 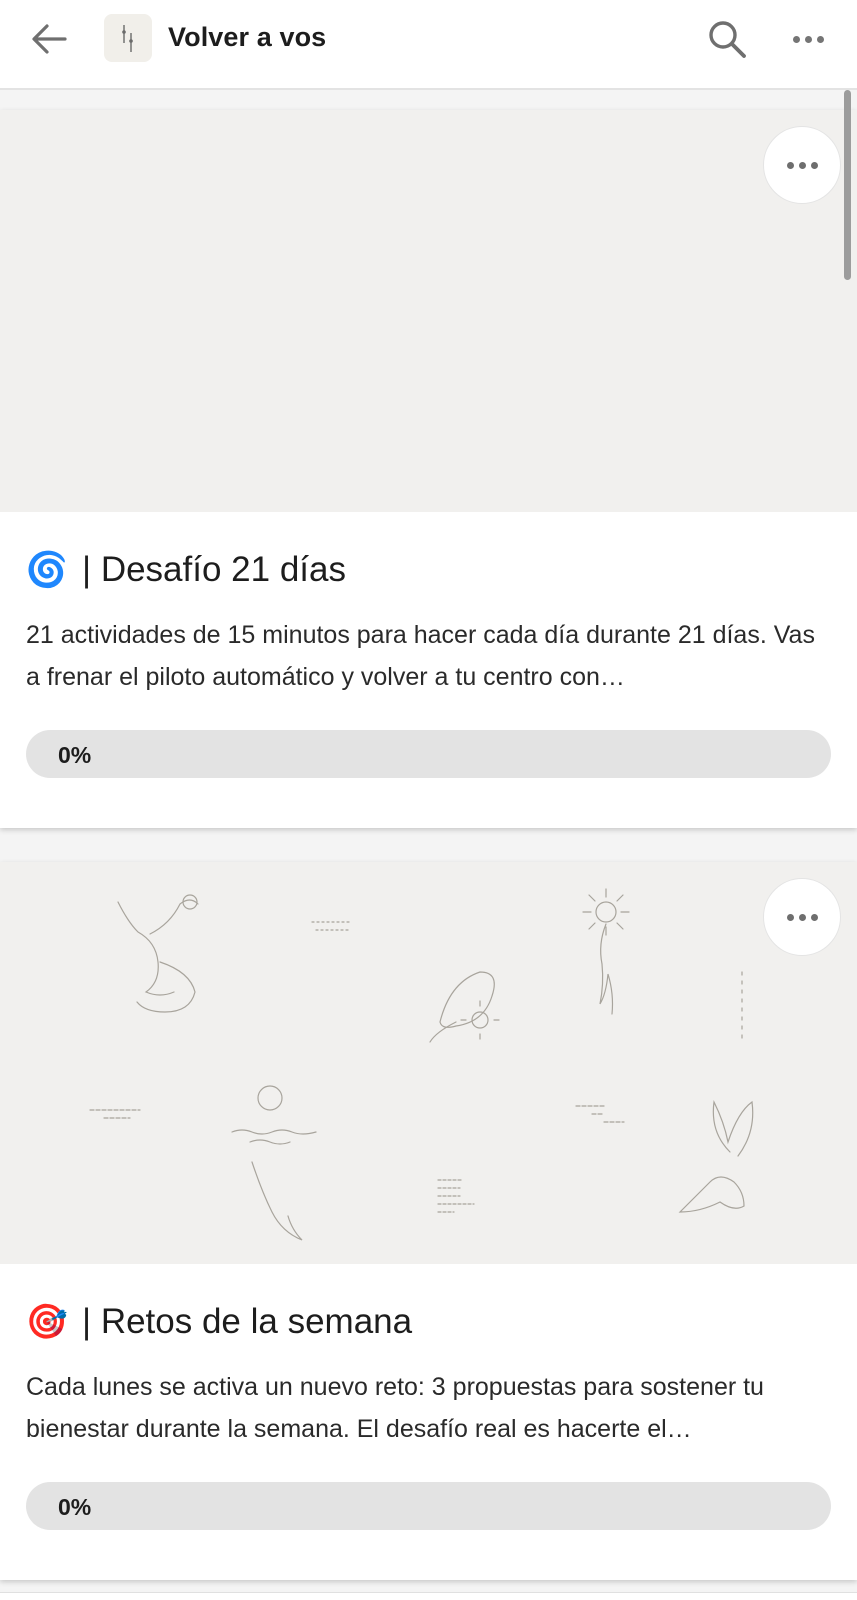 I want to click on sun-figure-drawing, so click(x=606, y=912).